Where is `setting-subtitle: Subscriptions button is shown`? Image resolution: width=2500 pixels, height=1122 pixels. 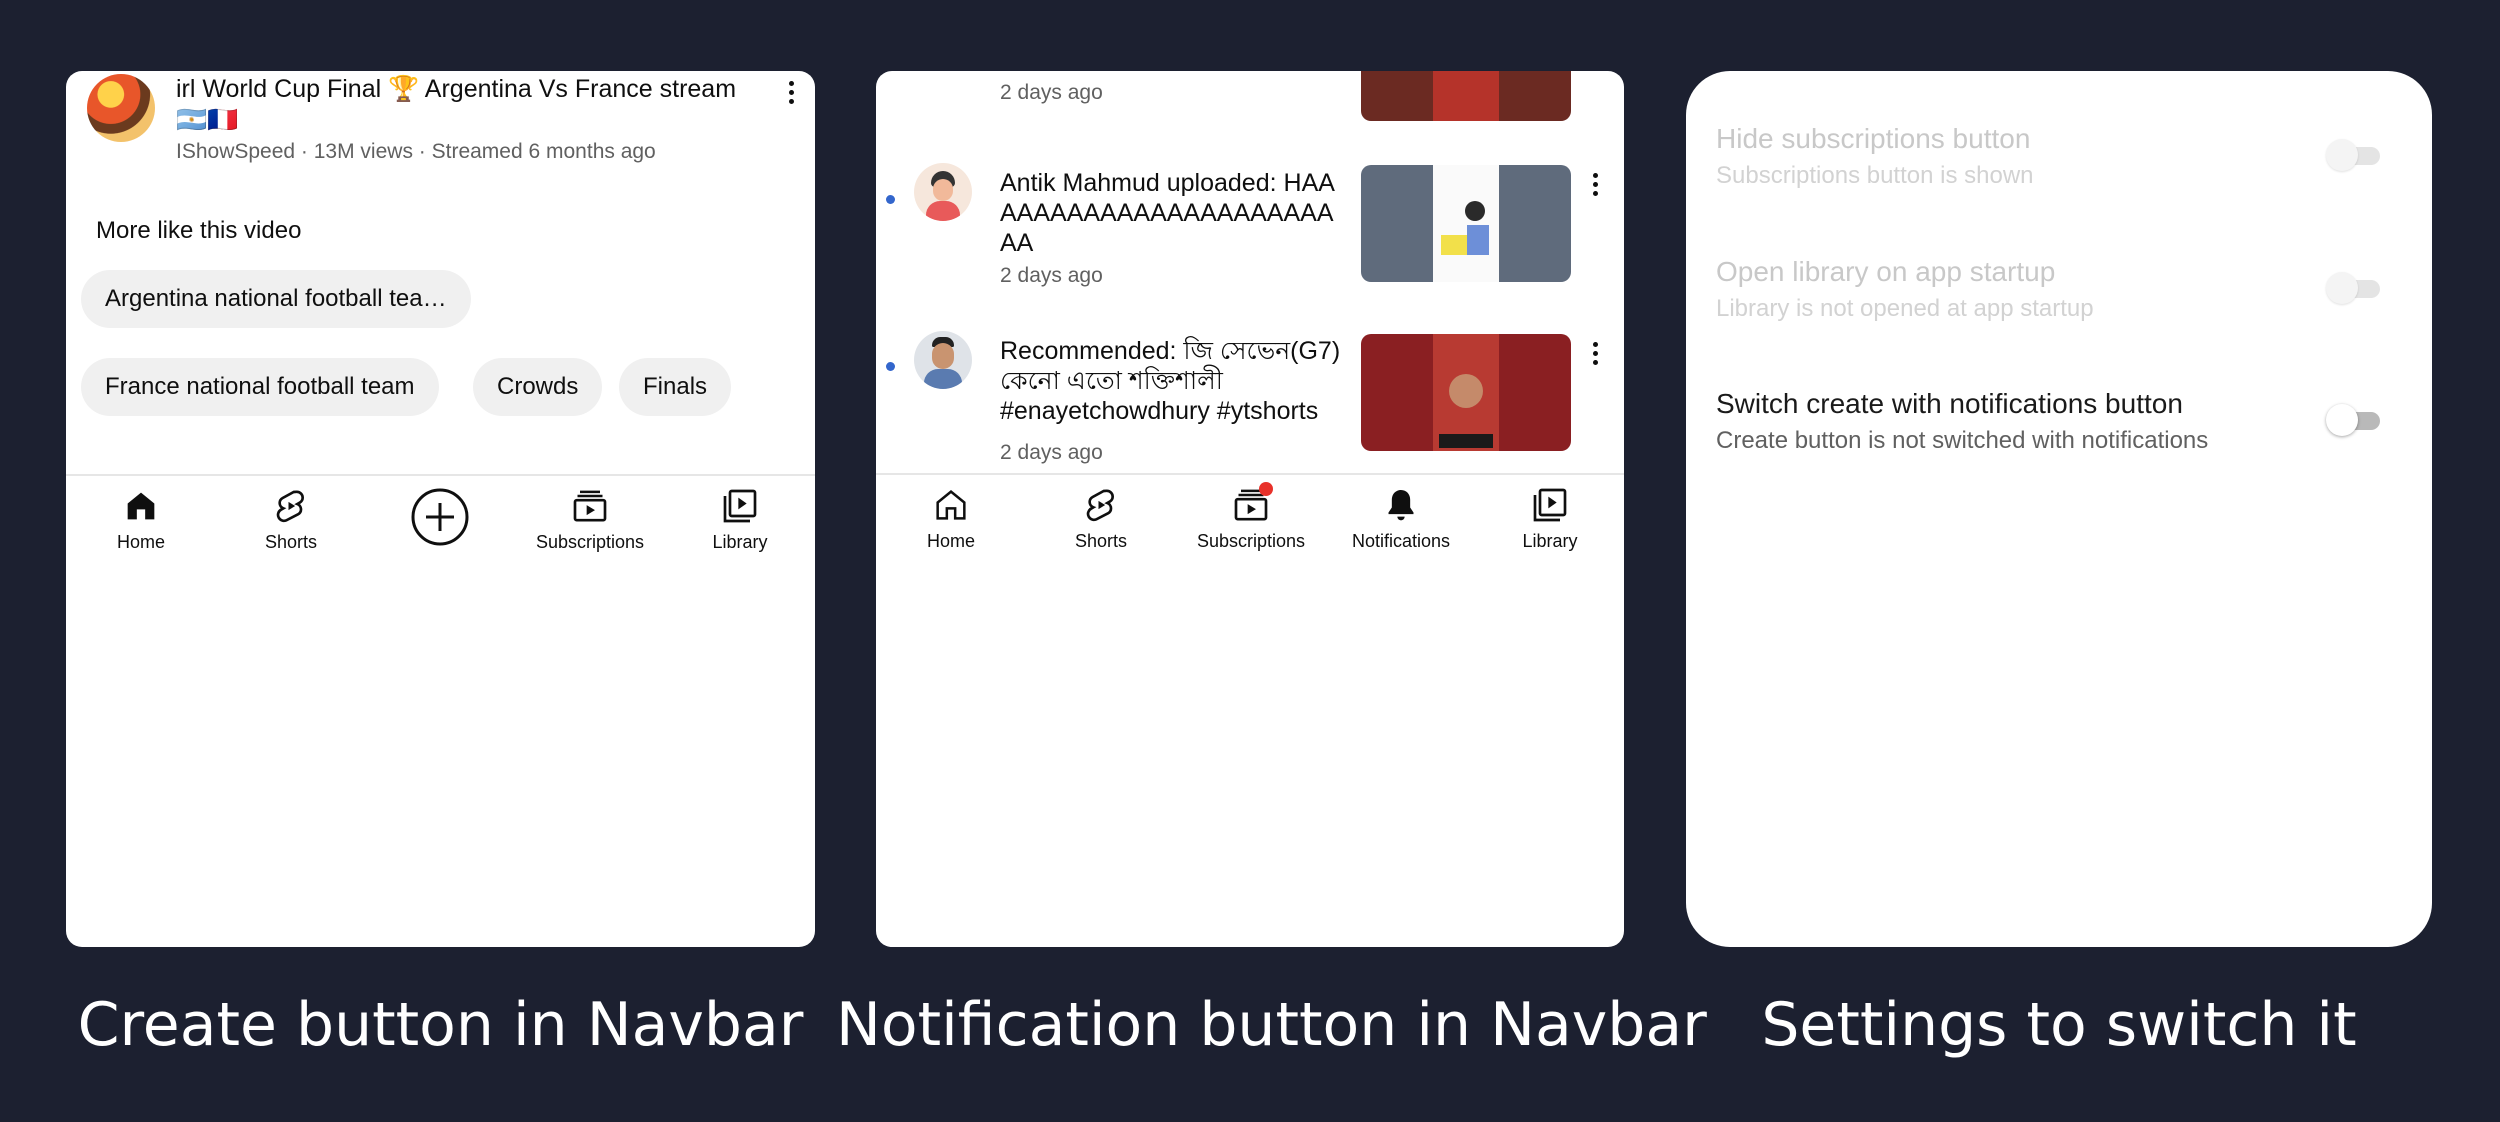
setting-subtitle: Subscriptions button is shown is located at coordinates (1875, 175).